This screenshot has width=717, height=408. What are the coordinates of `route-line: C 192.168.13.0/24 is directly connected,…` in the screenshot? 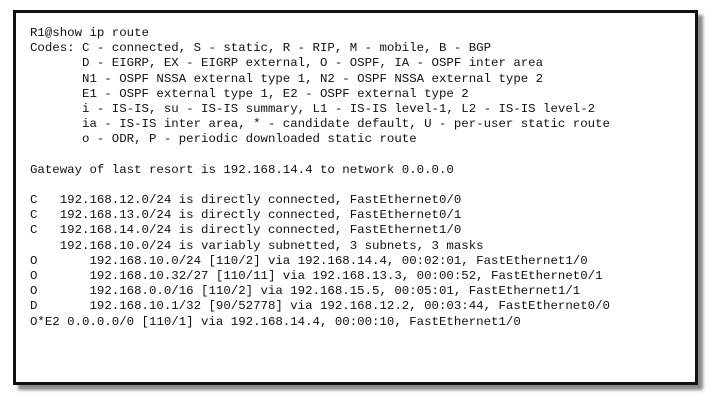 It's located at (246, 215).